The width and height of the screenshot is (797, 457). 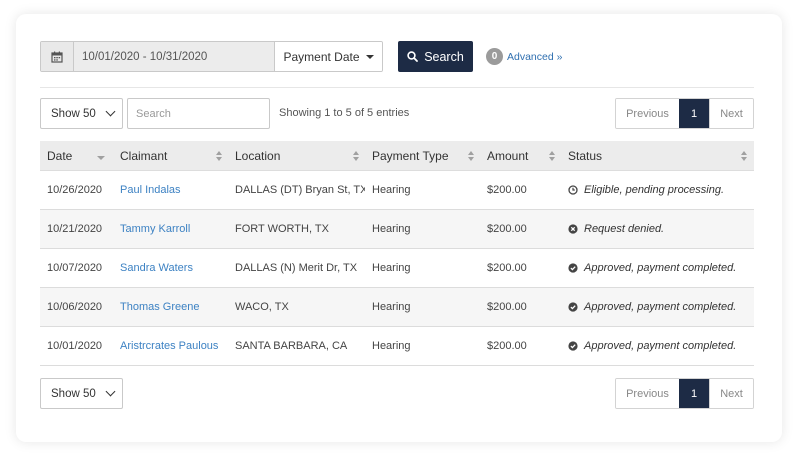 What do you see at coordinates (296, 155) in the screenshot?
I see `column-header-location: Location` at bounding box center [296, 155].